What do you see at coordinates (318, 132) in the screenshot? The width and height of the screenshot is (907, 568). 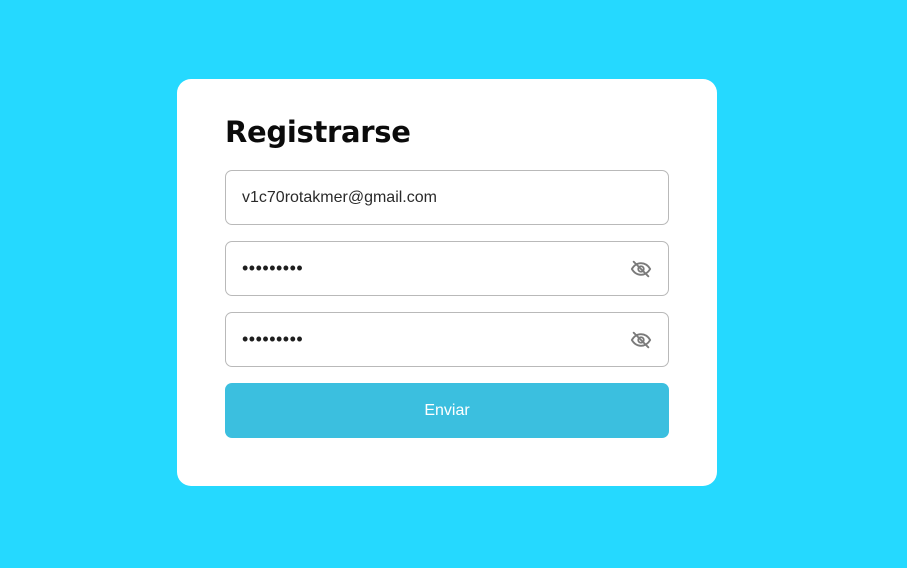 I see `page-title: Registrarse` at bounding box center [318, 132].